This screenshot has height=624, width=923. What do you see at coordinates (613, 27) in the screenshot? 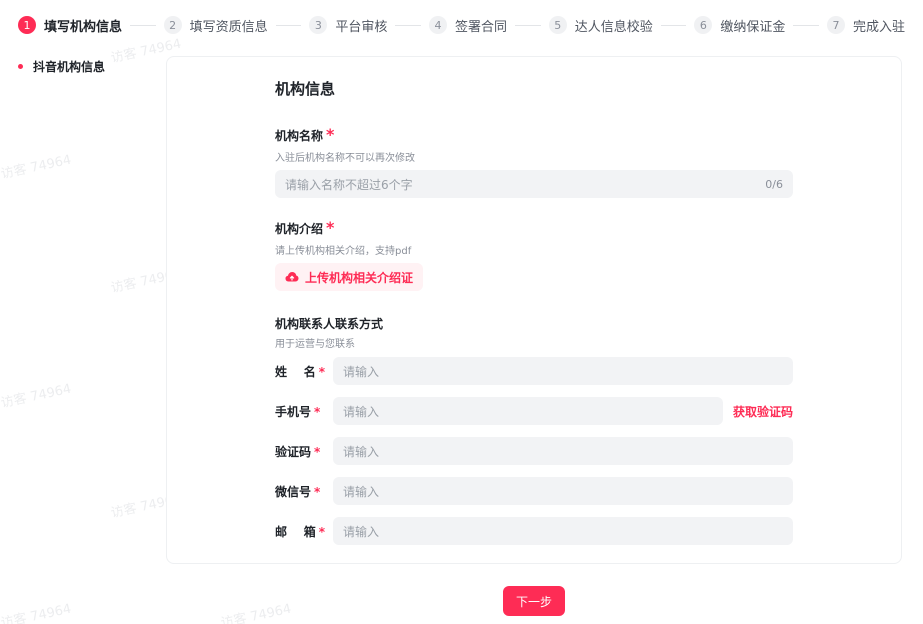
I see `step-label: 达人信息校验` at bounding box center [613, 27].